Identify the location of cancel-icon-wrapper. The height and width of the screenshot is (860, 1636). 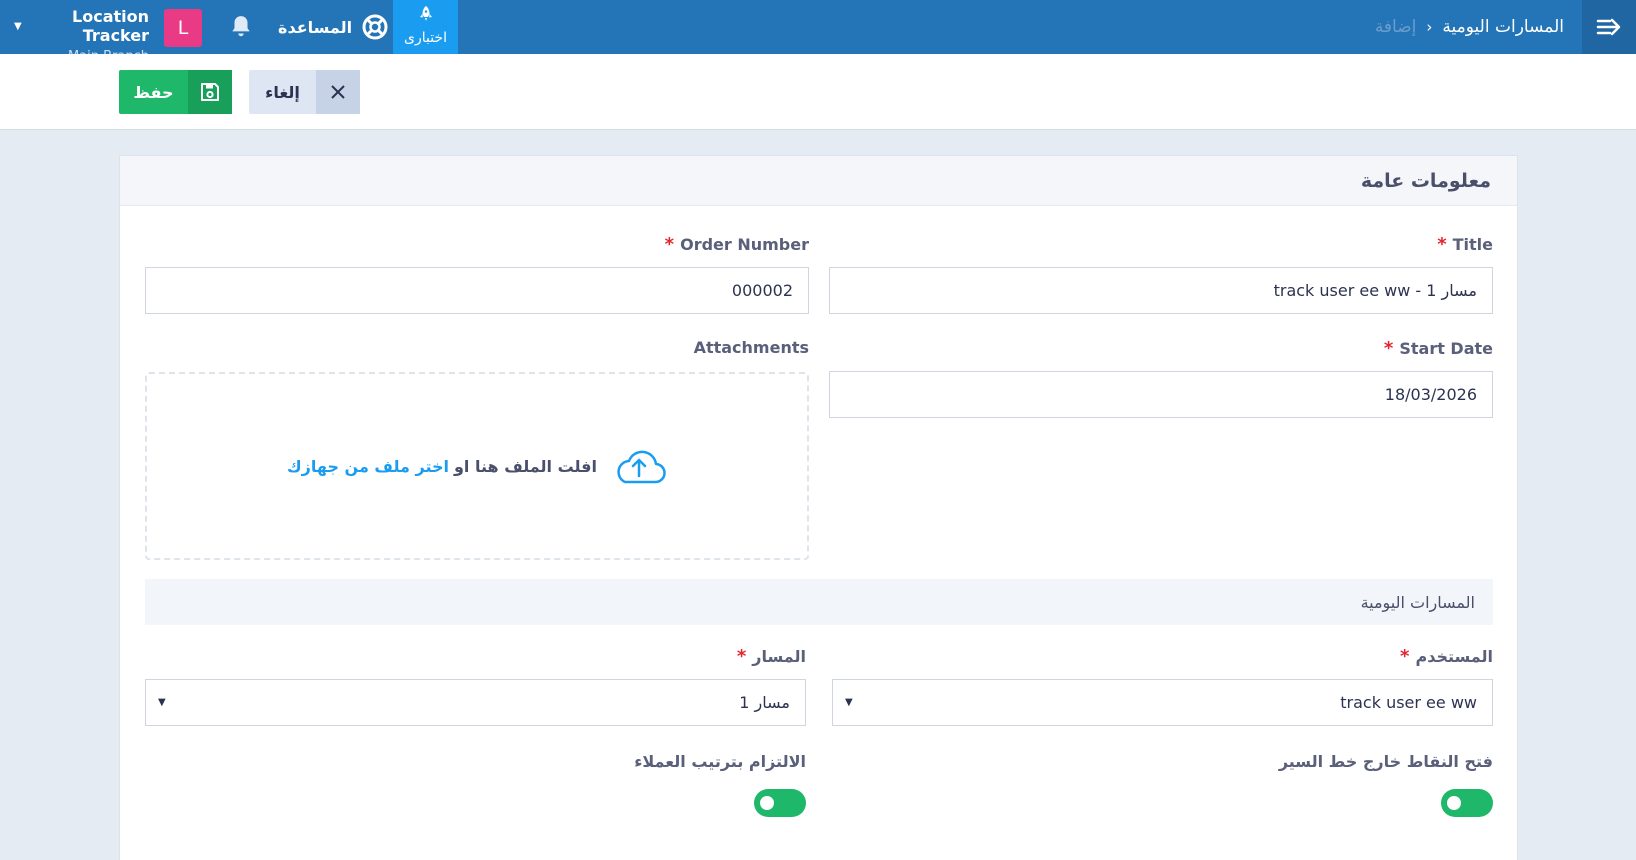
(338, 92).